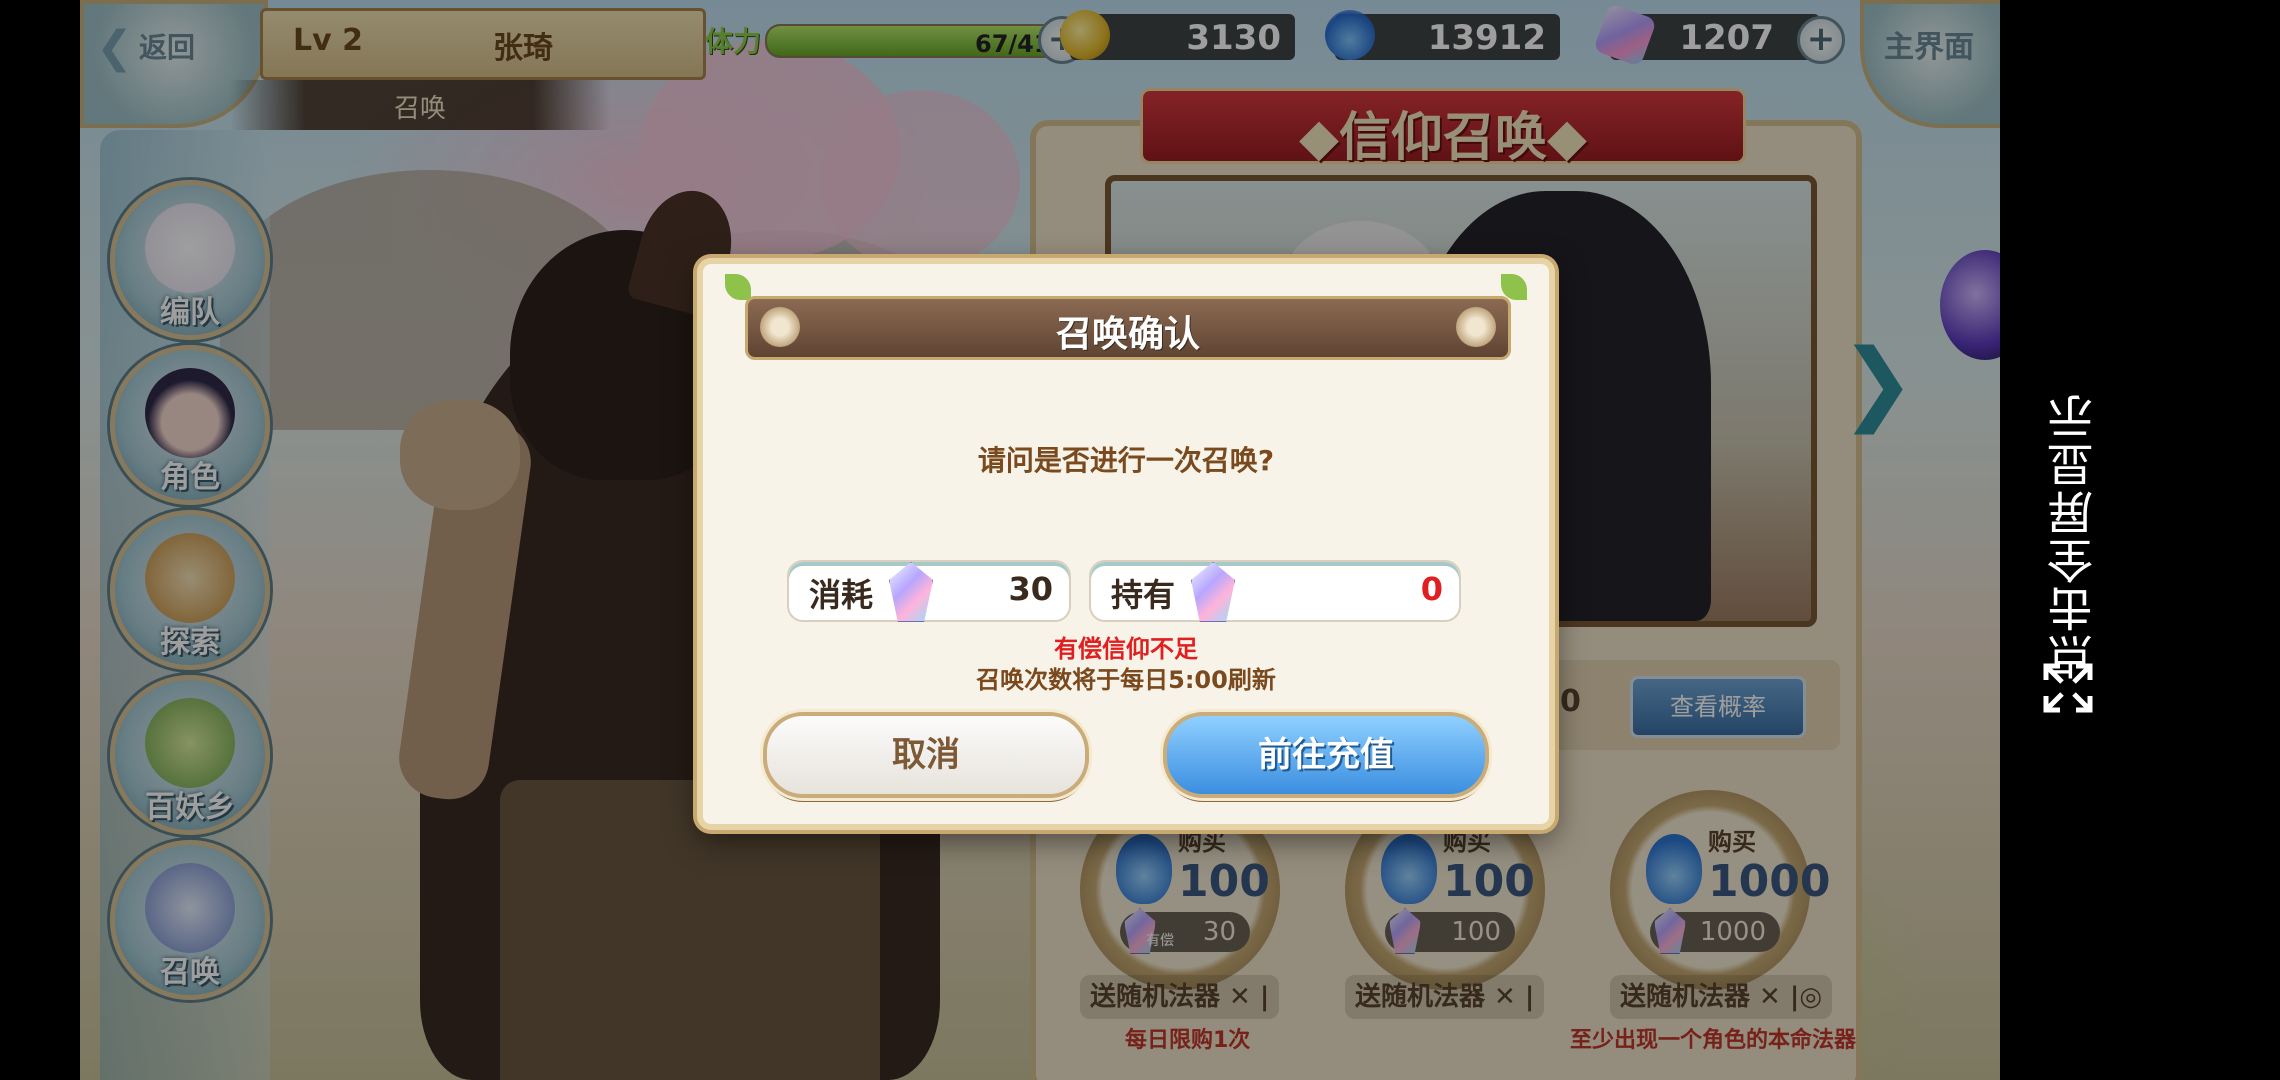 This screenshot has height=1080, width=2280. I want to click on refresh-note: 召唤次数将于每日5:00刷新, so click(1126, 680).